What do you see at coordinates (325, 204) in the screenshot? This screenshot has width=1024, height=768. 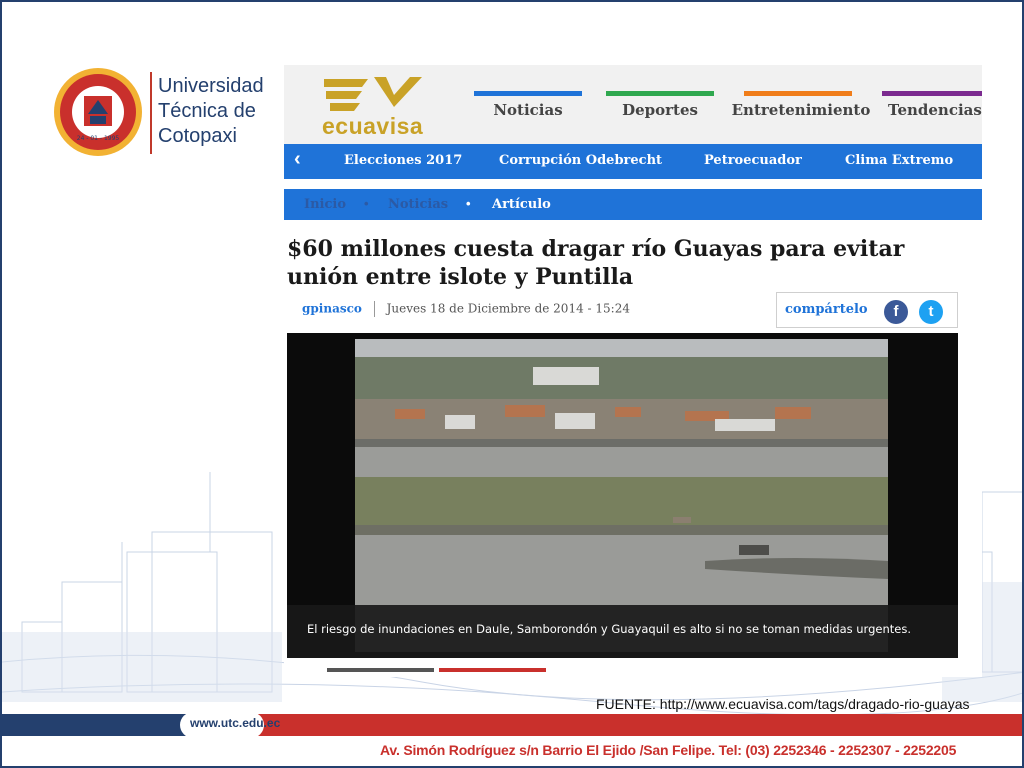 I see `breadcrumb-item: Inicio` at bounding box center [325, 204].